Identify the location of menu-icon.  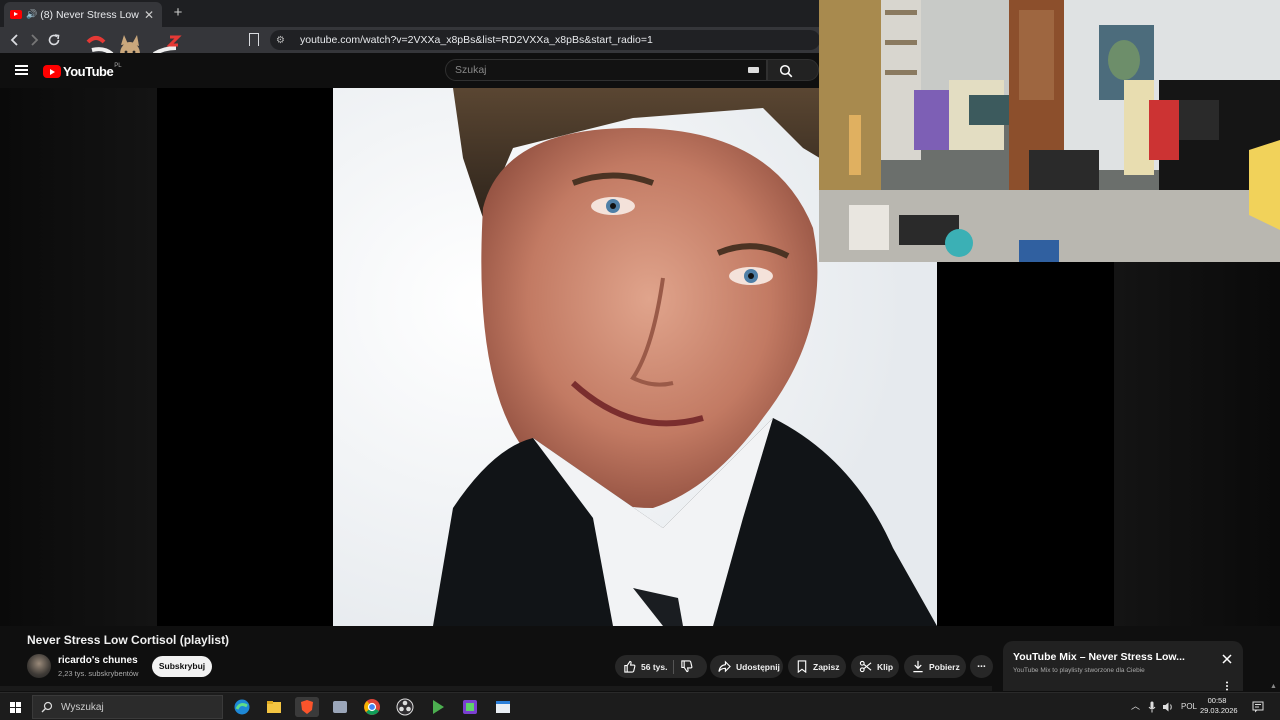
(21, 70).